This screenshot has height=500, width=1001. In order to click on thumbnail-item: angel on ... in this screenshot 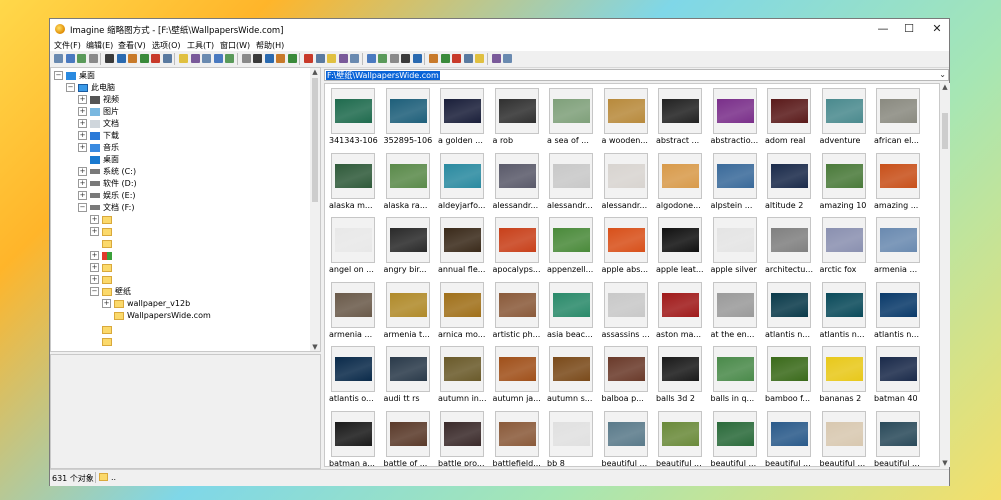, I will do `click(356, 246)`.